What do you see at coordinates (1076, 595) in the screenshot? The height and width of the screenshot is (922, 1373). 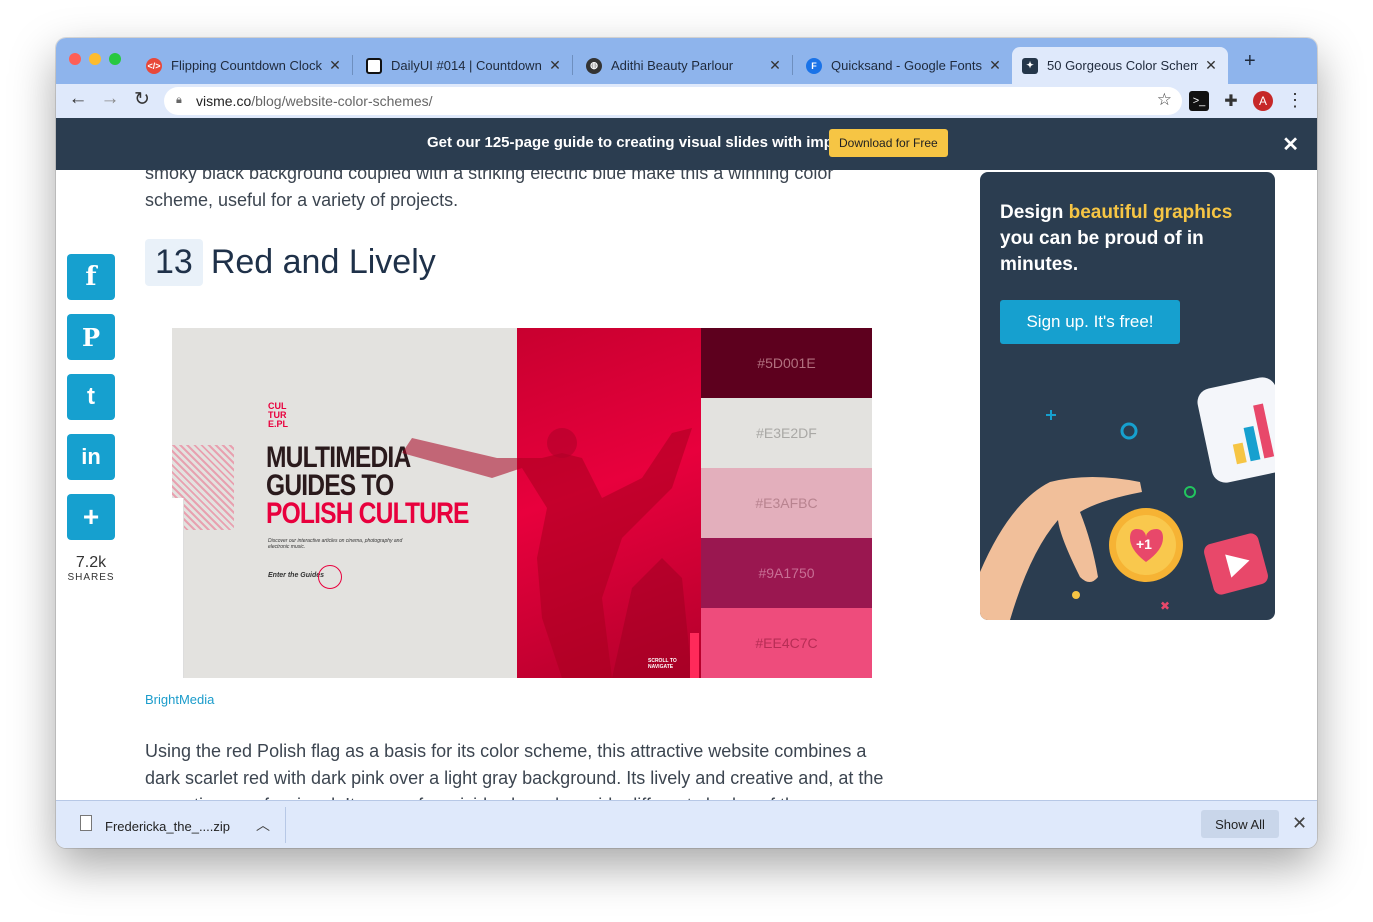 I see `dot-icon` at bounding box center [1076, 595].